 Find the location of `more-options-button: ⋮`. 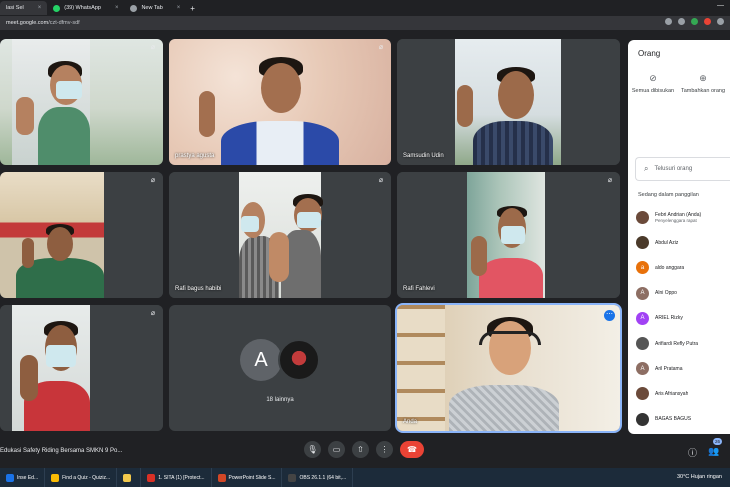

more-options-button: ⋮ is located at coordinates (384, 449).